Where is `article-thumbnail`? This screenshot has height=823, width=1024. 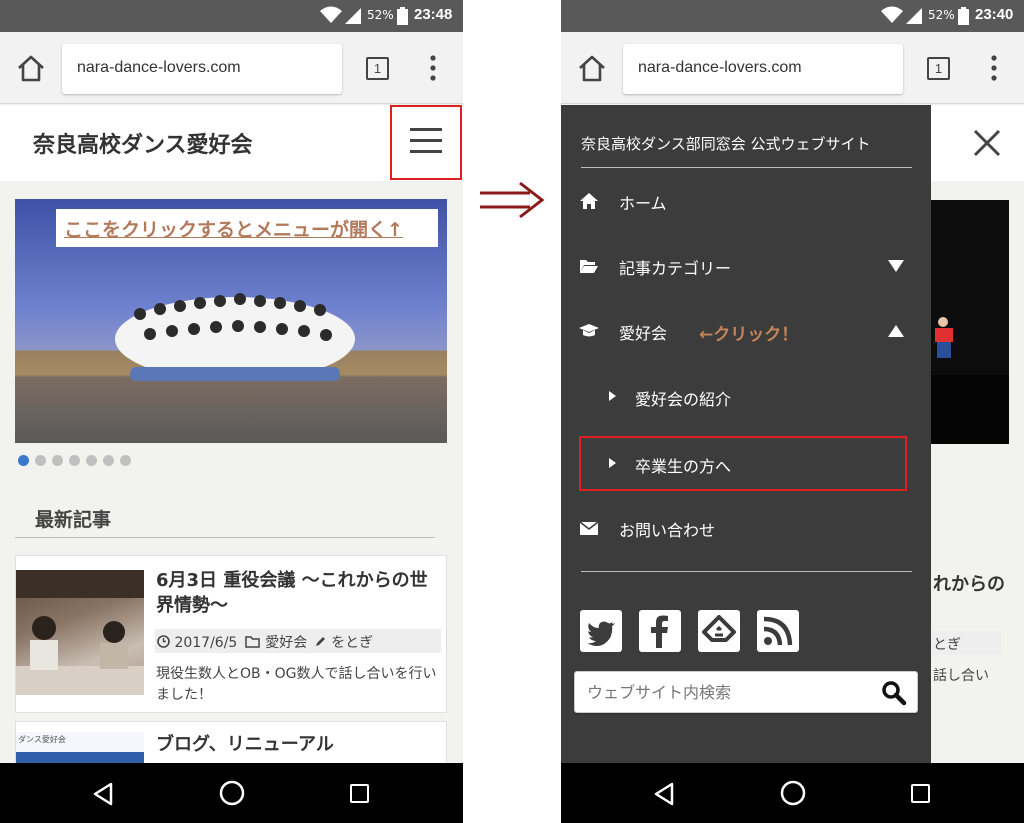
article-thumbnail is located at coordinates (80, 632).